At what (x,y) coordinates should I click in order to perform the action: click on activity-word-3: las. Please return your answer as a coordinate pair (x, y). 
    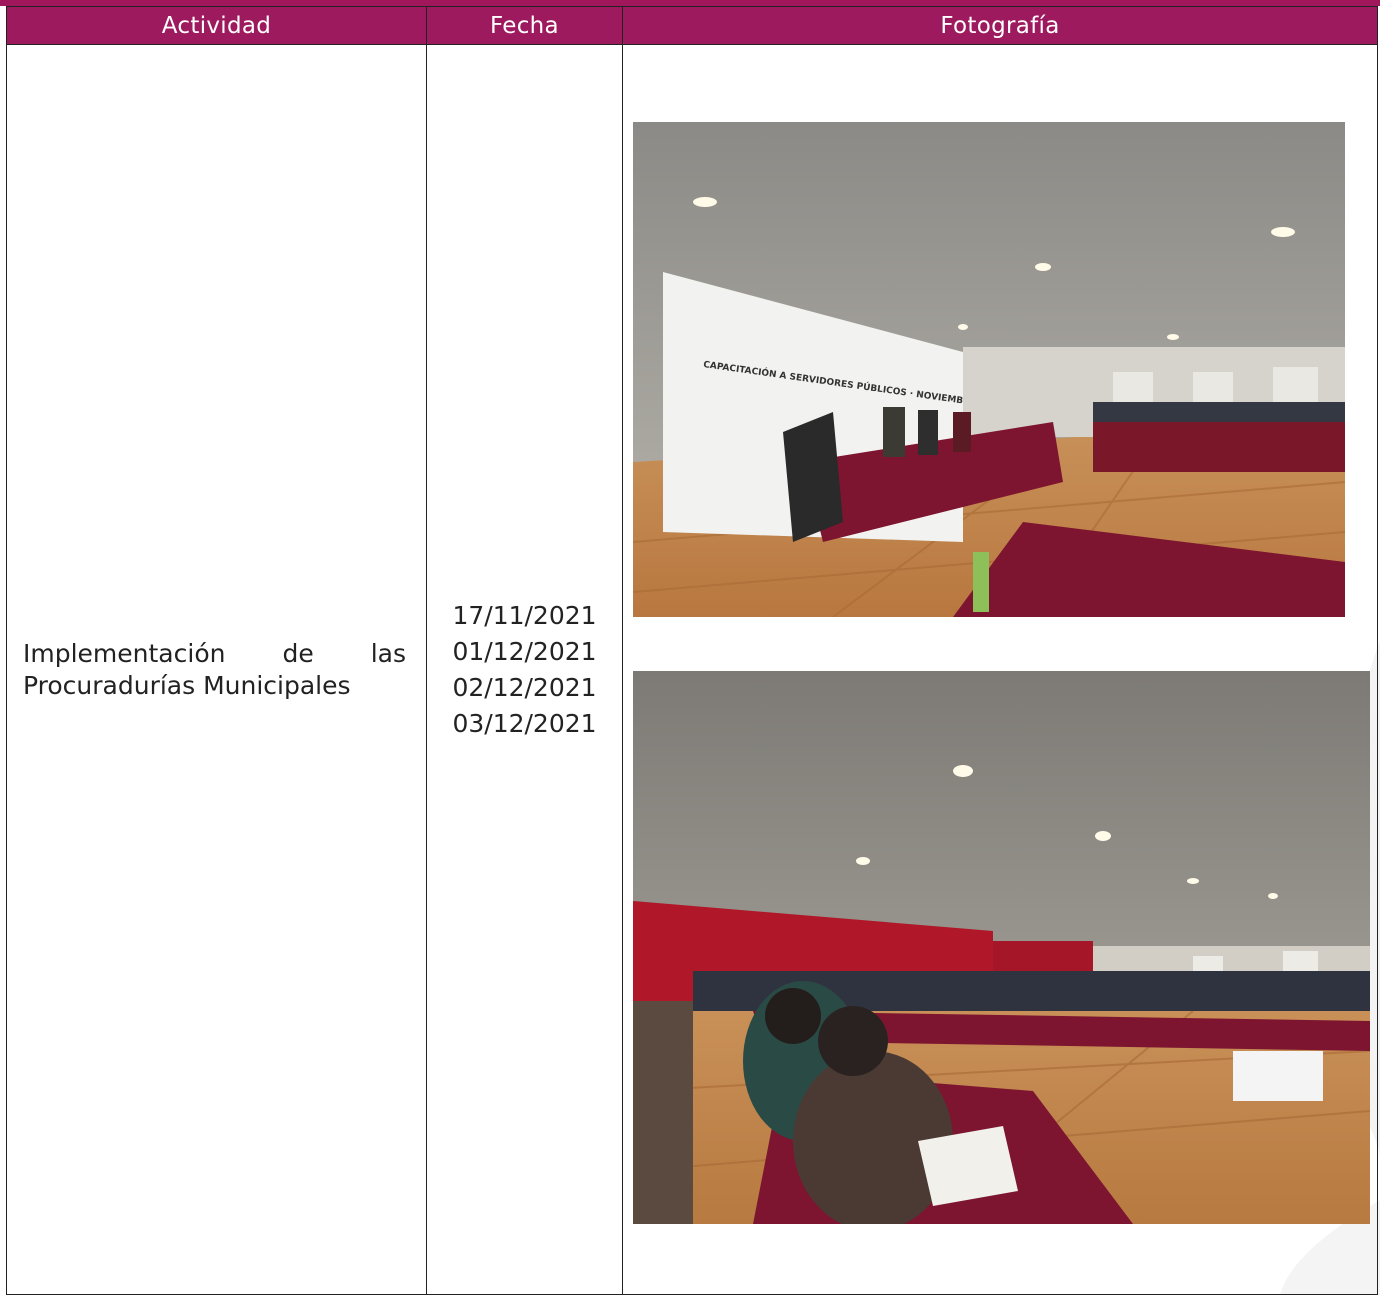
    Looking at the image, I should click on (388, 653).